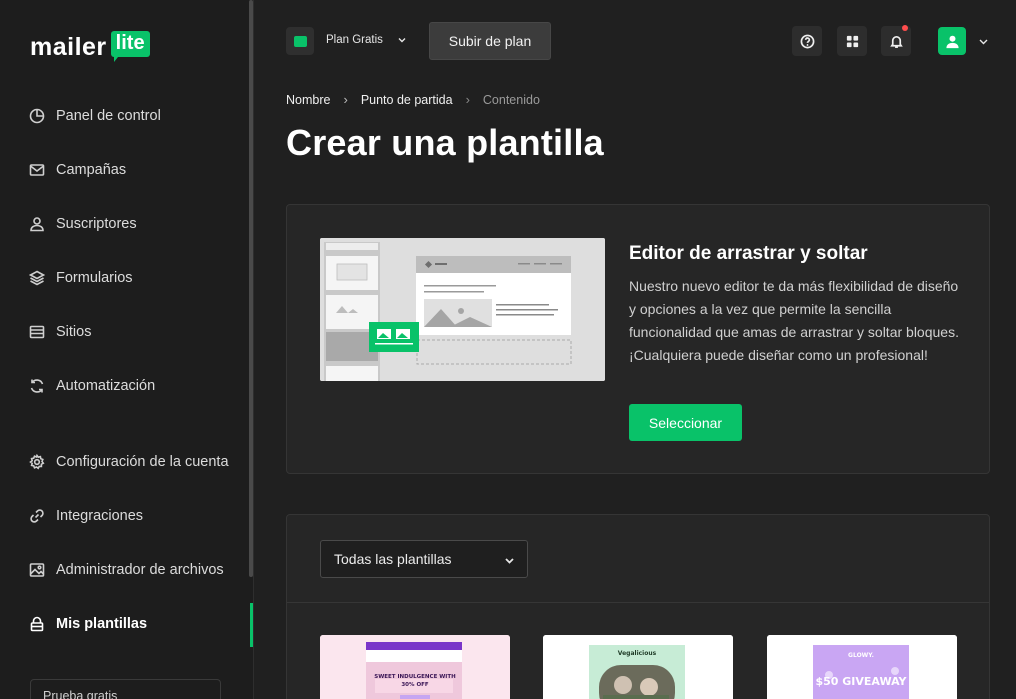  I want to click on apps-button, so click(852, 41).